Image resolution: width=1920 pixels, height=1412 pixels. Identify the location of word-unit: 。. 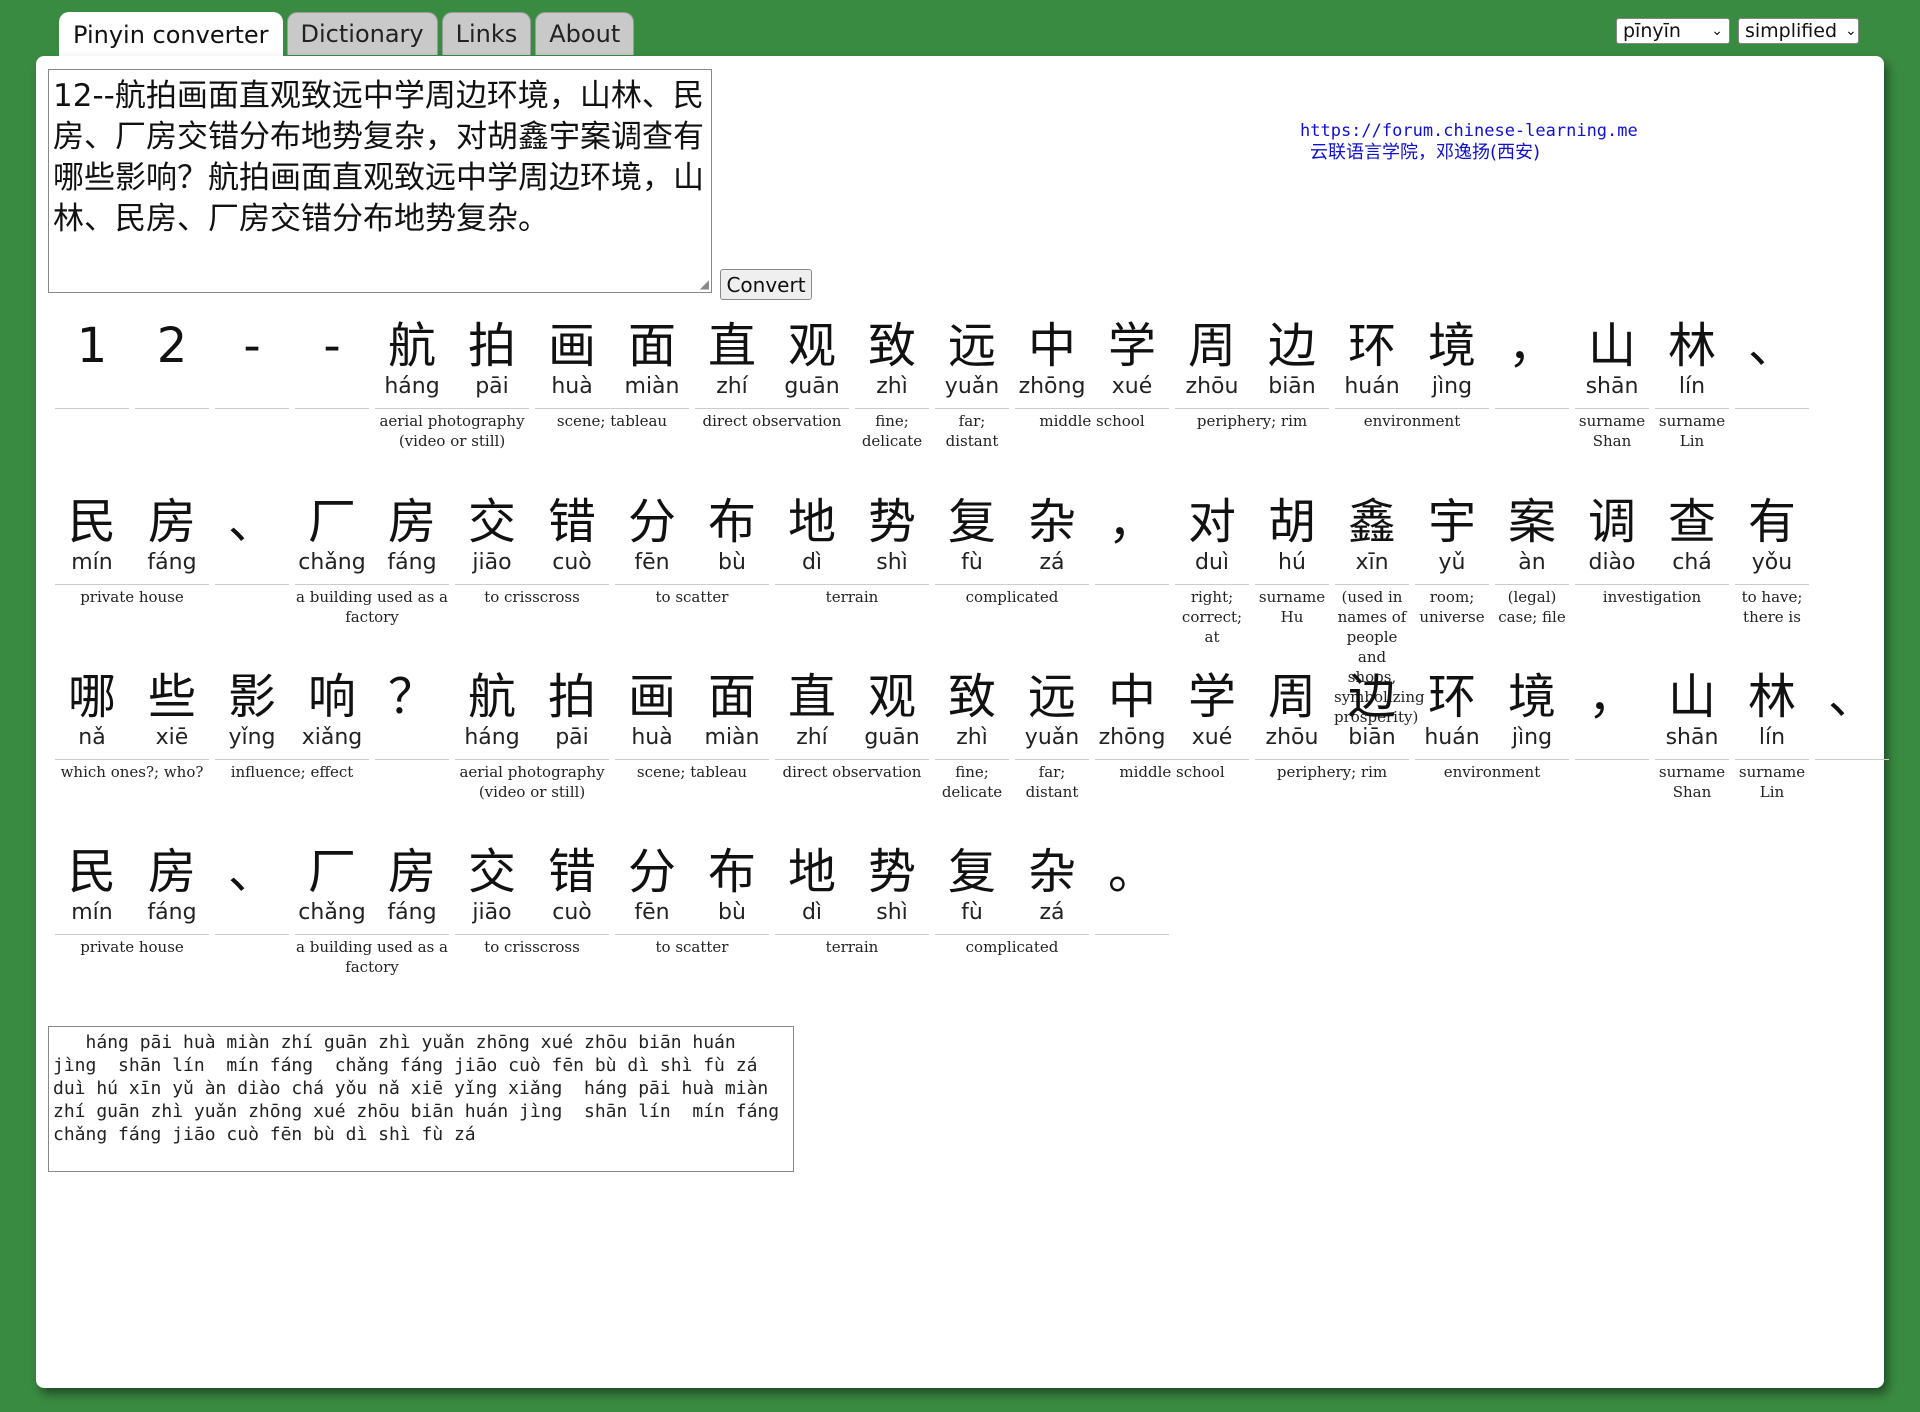
(1132, 910).